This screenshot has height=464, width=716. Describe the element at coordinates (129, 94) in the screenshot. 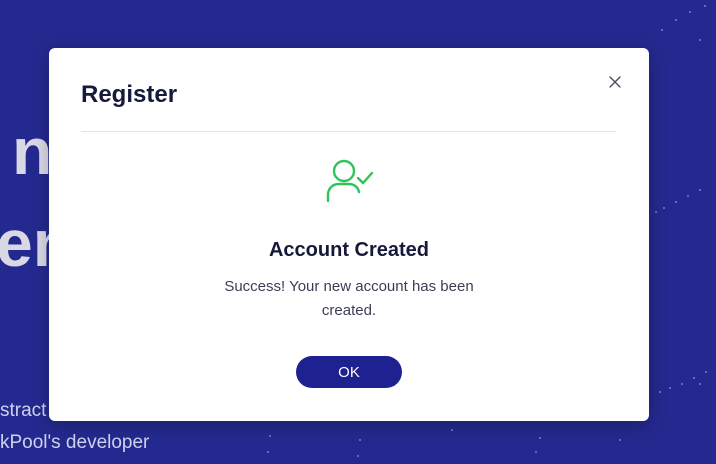

I see `modal-title: Register` at that location.